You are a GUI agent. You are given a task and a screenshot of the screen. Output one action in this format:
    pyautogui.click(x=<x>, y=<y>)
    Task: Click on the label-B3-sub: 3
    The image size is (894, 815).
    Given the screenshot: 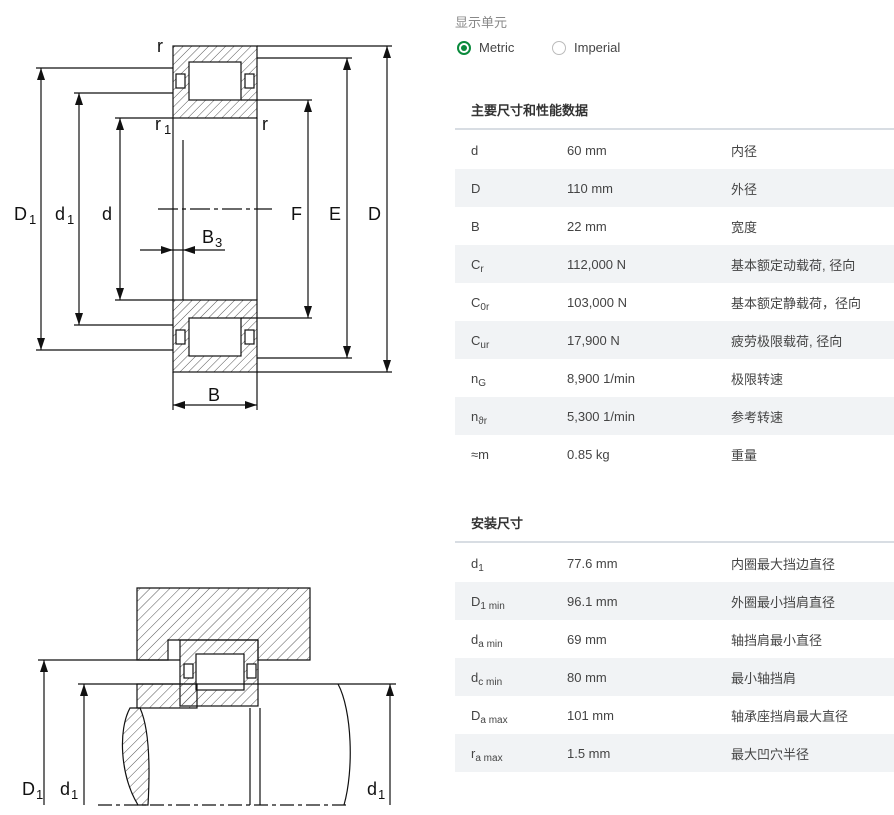 What is the action you would take?
    pyautogui.click(x=218, y=242)
    